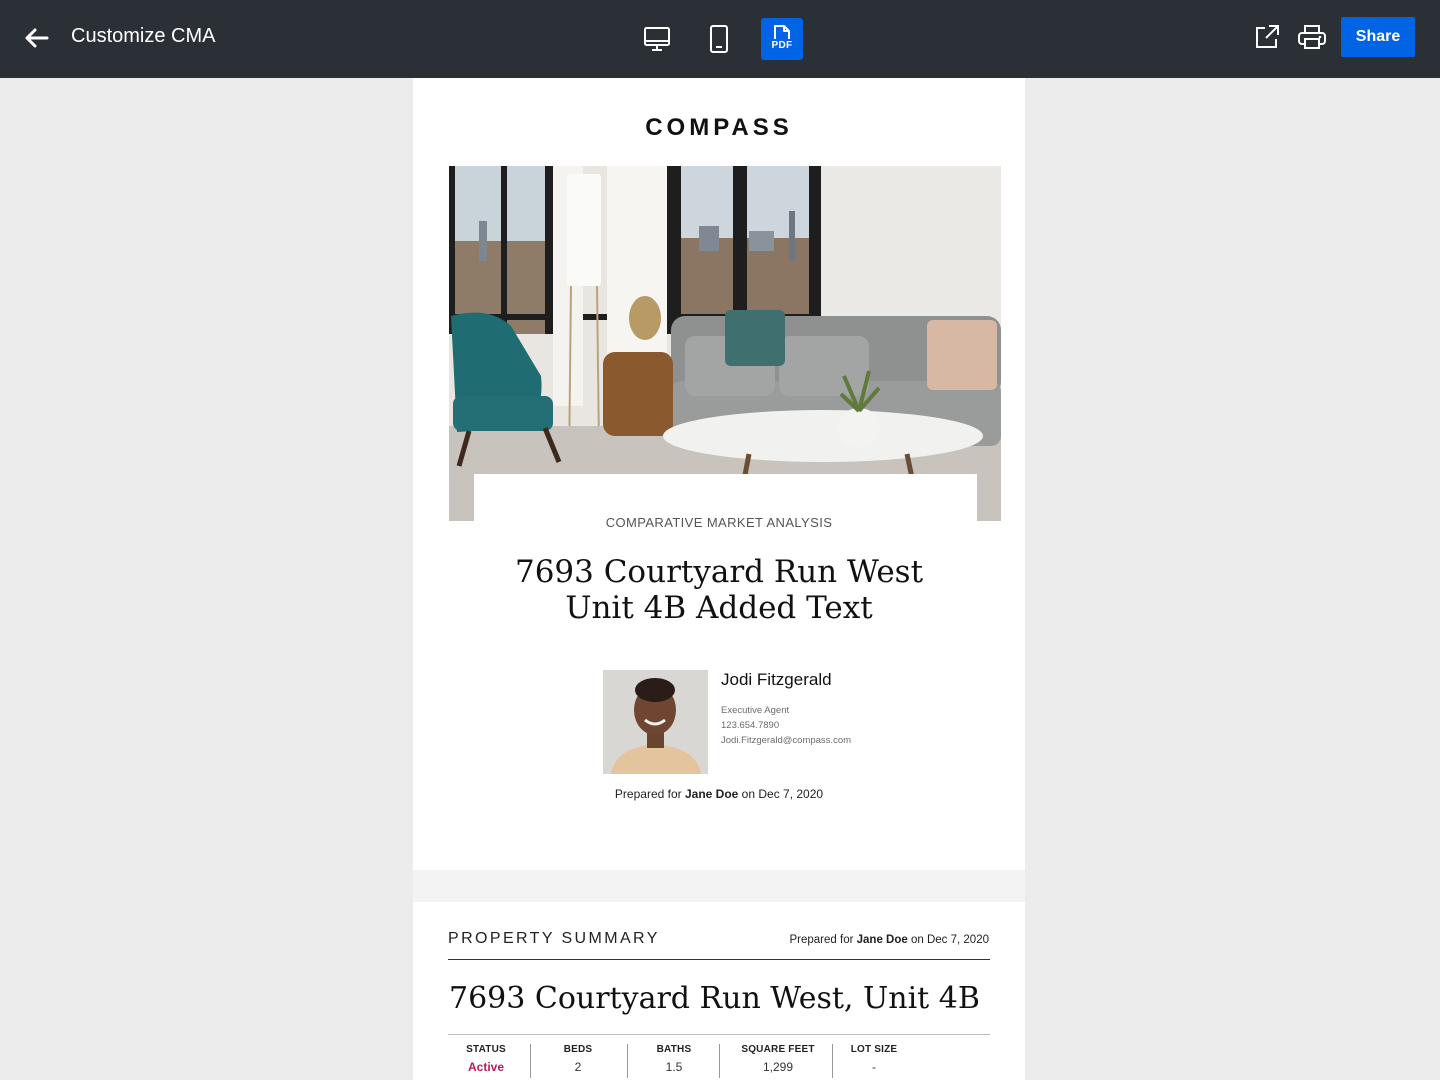  I want to click on report-type-label: COMPARATIVE MARKET ANALYSIS, so click(719, 522).